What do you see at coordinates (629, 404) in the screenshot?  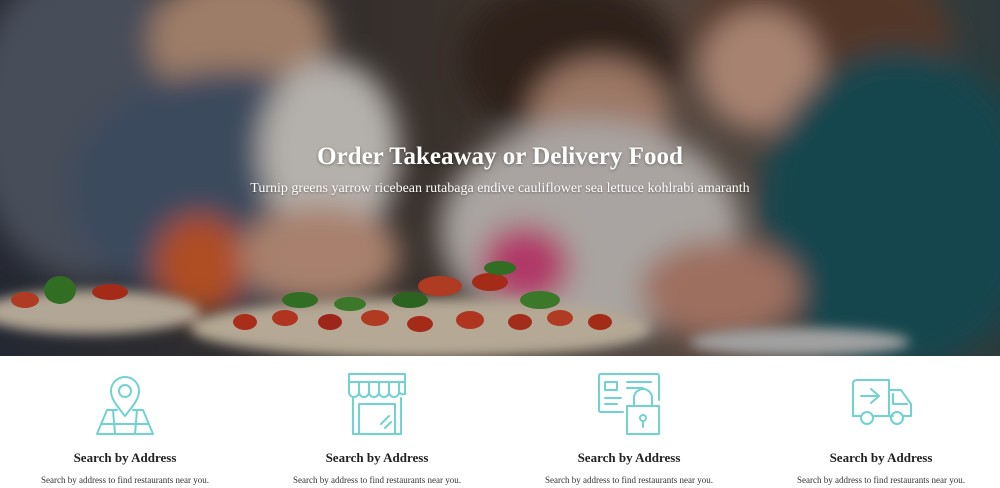 I see `secure-payment-icon` at bounding box center [629, 404].